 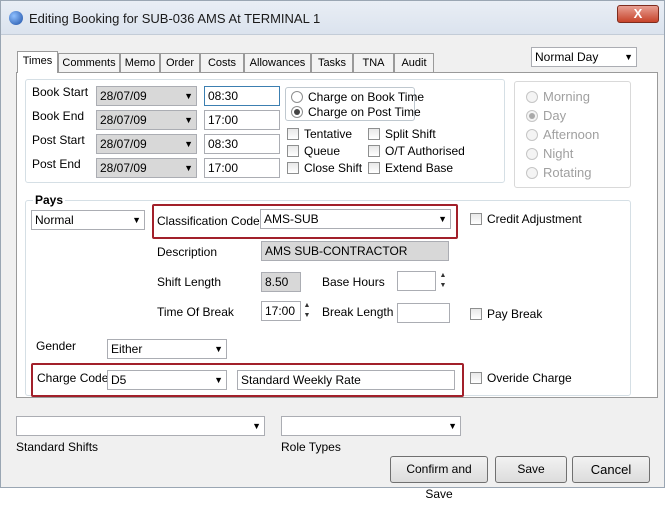 I want to click on day-label: Day, so click(x=555, y=115).